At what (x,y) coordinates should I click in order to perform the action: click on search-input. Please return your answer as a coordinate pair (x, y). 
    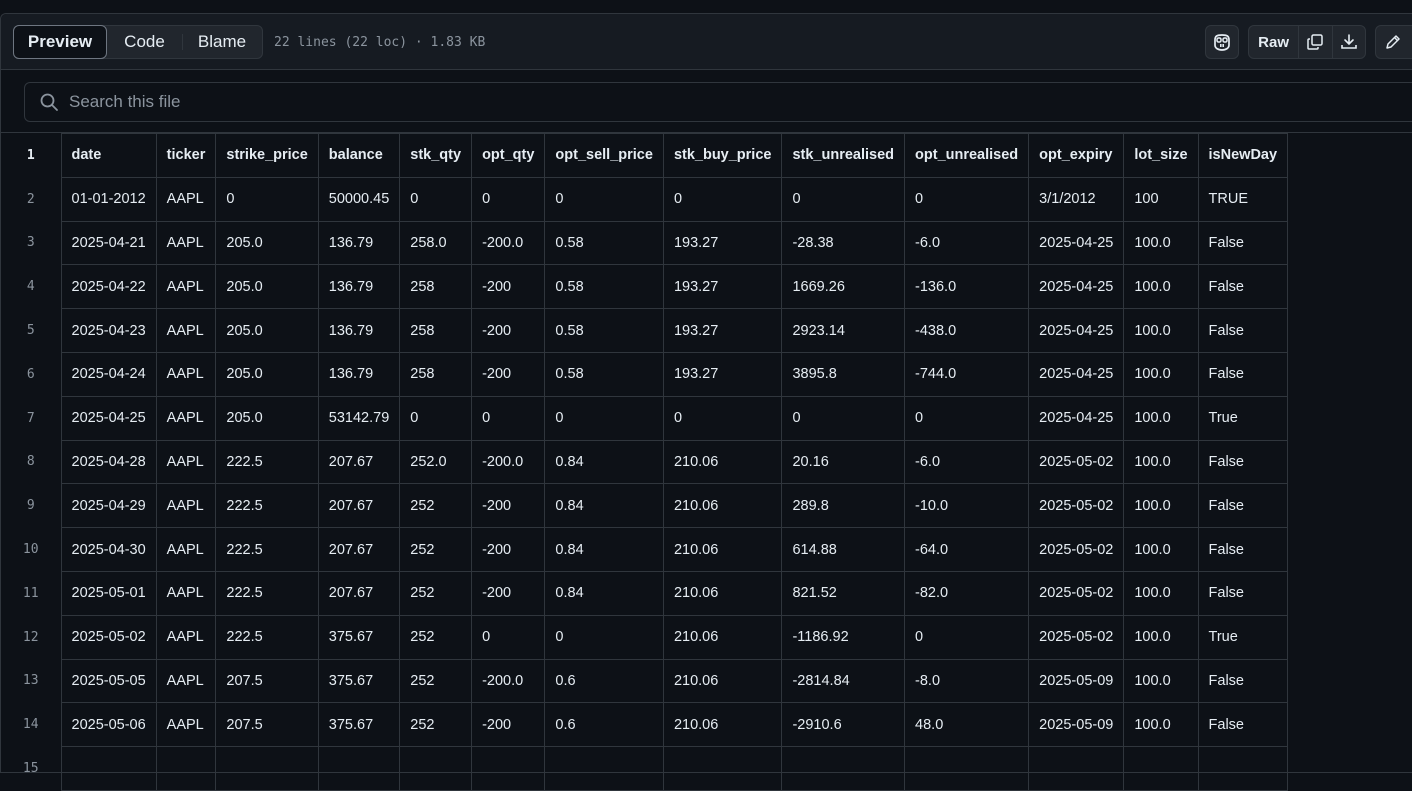
    Looking at the image, I should click on (669, 102).